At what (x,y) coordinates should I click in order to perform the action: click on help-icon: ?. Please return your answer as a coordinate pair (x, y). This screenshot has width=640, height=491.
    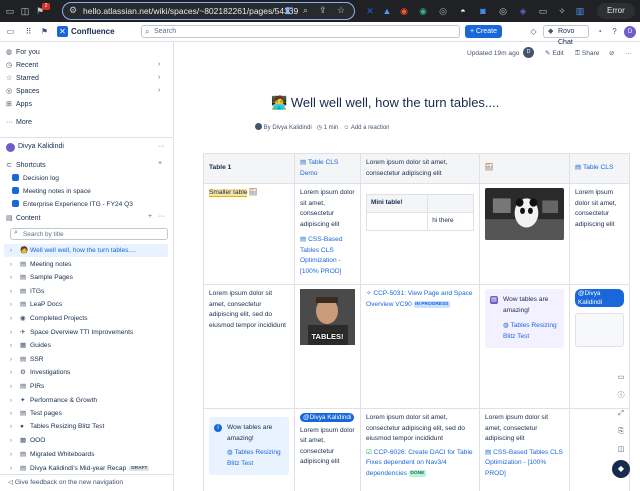
    Looking at the image, I should click on (614, 31).